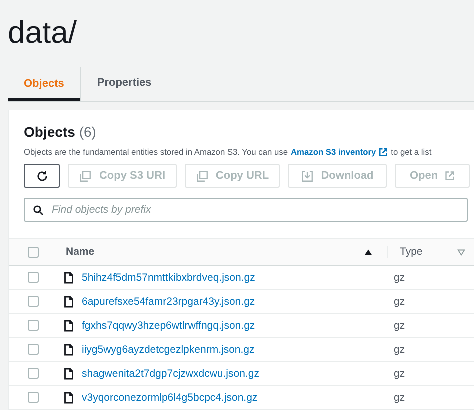 The width and height of the screenshot is (474, 410). Describe the element at coordinates (461, 252) in the screenshot. I see `sort-icon` at that location.